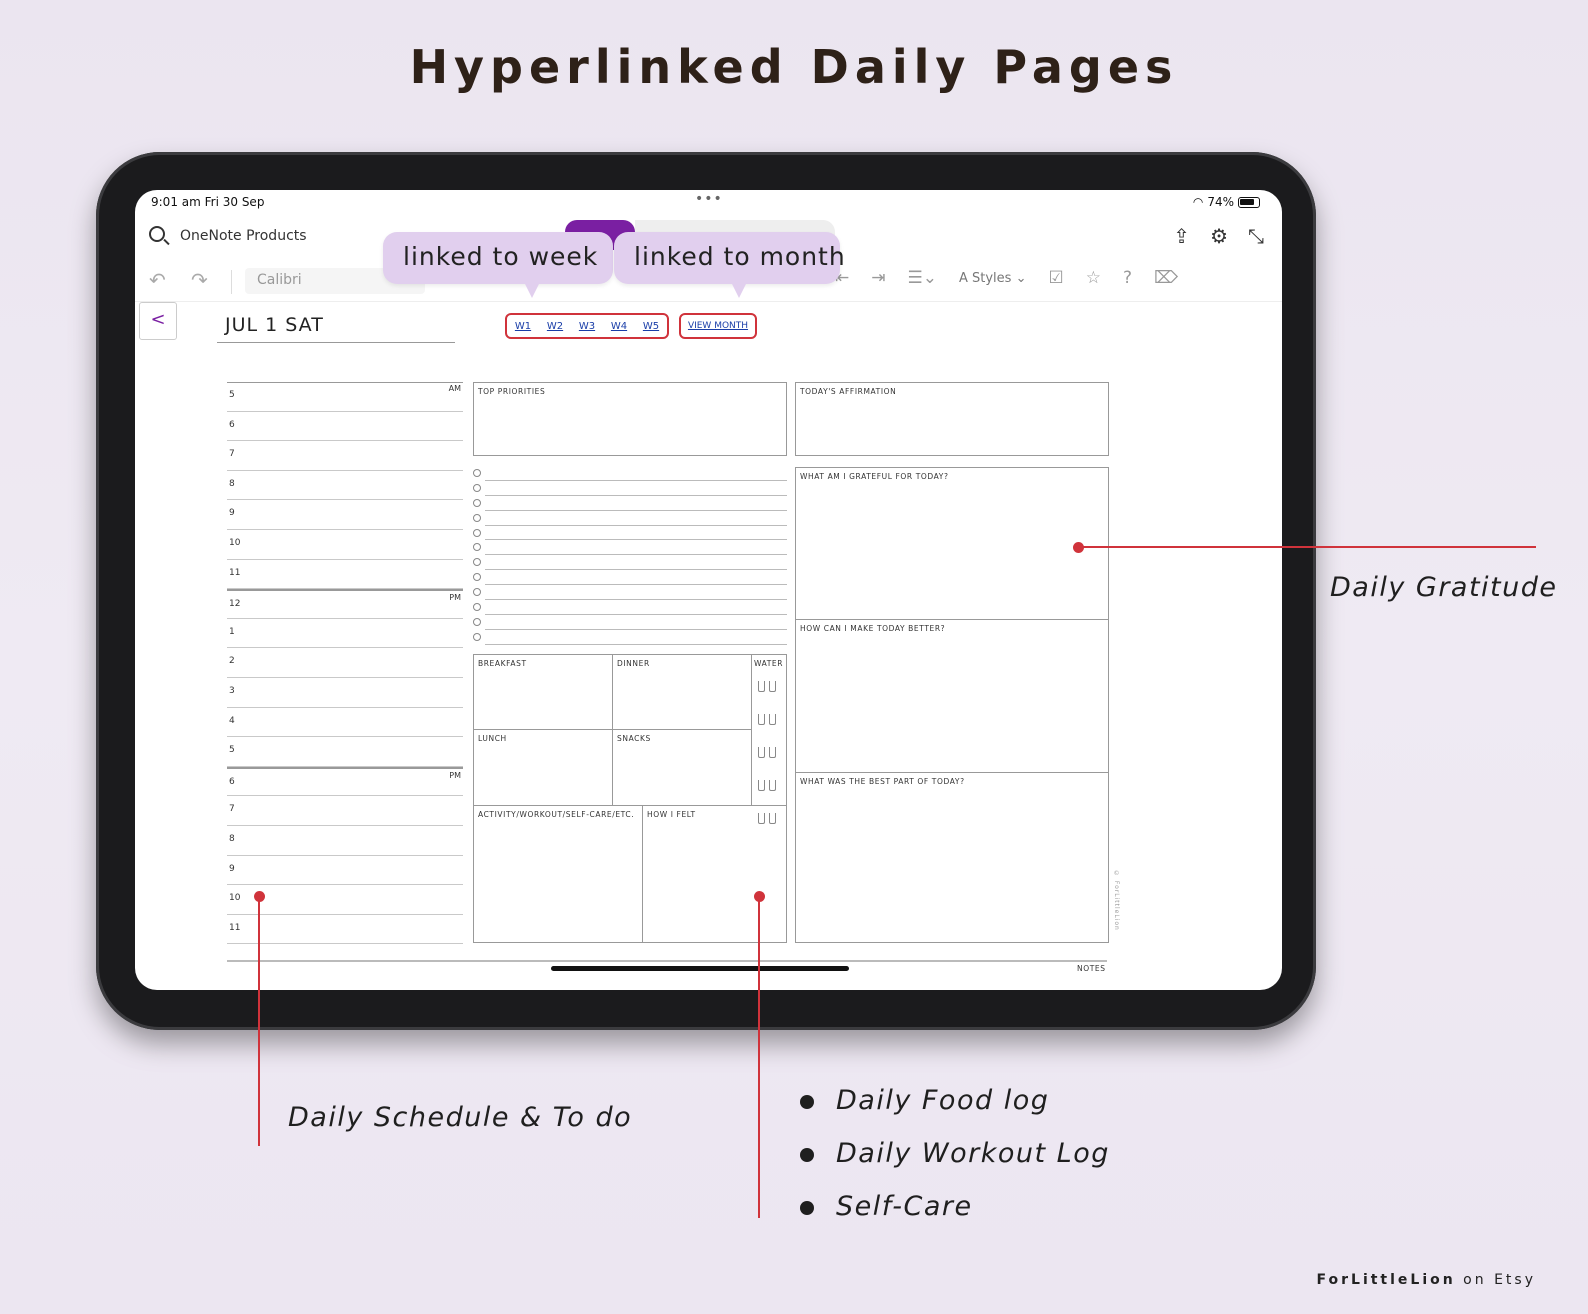 The width and height of the screenshot is (1588, 1314). What do you see at coordinates (848, 391) in the screenshot?
I see `affirmation-label: TODAY'S AFFIRMATION` at bounding box center [848, 391].